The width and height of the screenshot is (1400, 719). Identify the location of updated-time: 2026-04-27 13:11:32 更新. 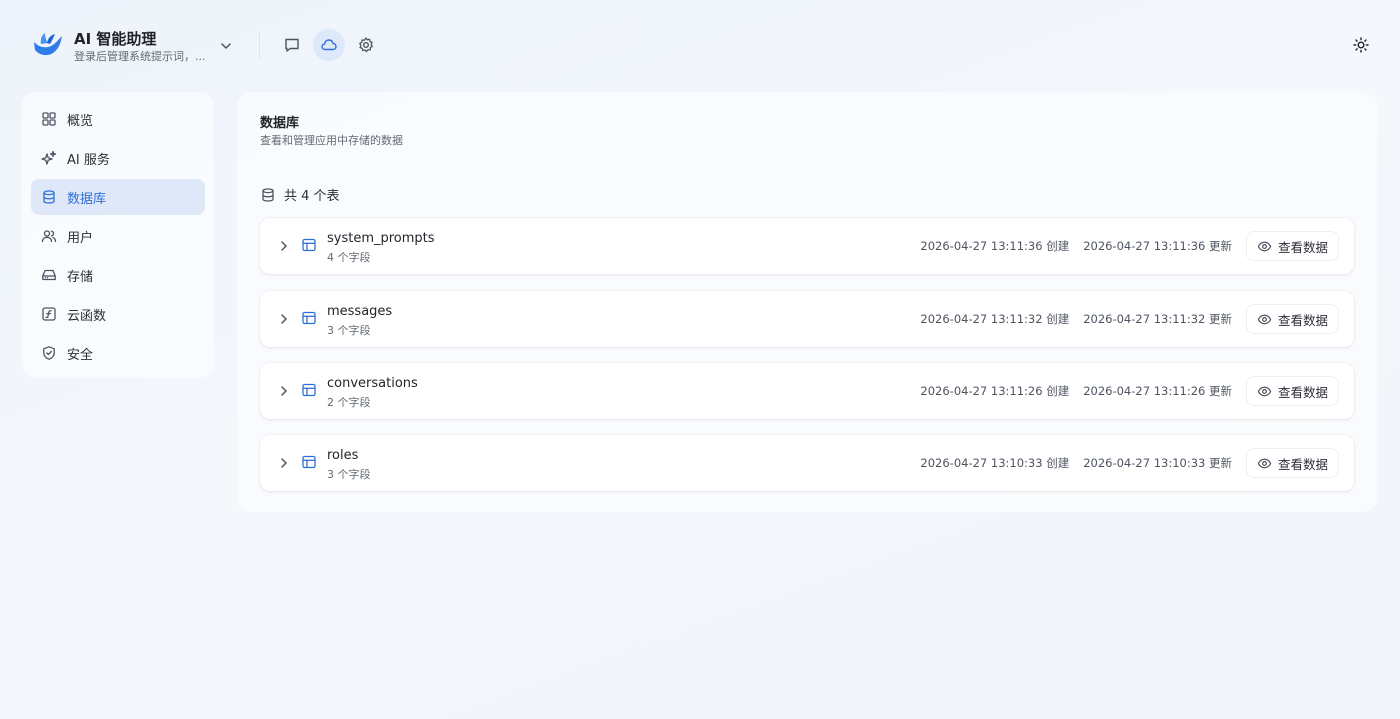
(1157, 319).